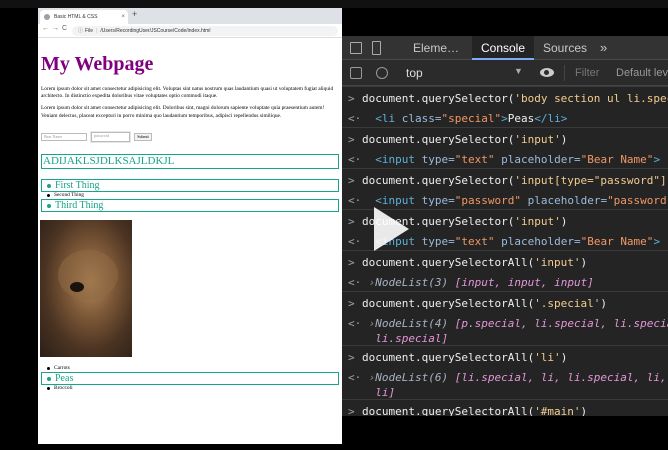 The width and height of the screenshot is (668, 450). Describe the element at coordinates (505, 73) in the screenshot. I see `console-toolbar: top ▼ Filter Default lev` at that location.